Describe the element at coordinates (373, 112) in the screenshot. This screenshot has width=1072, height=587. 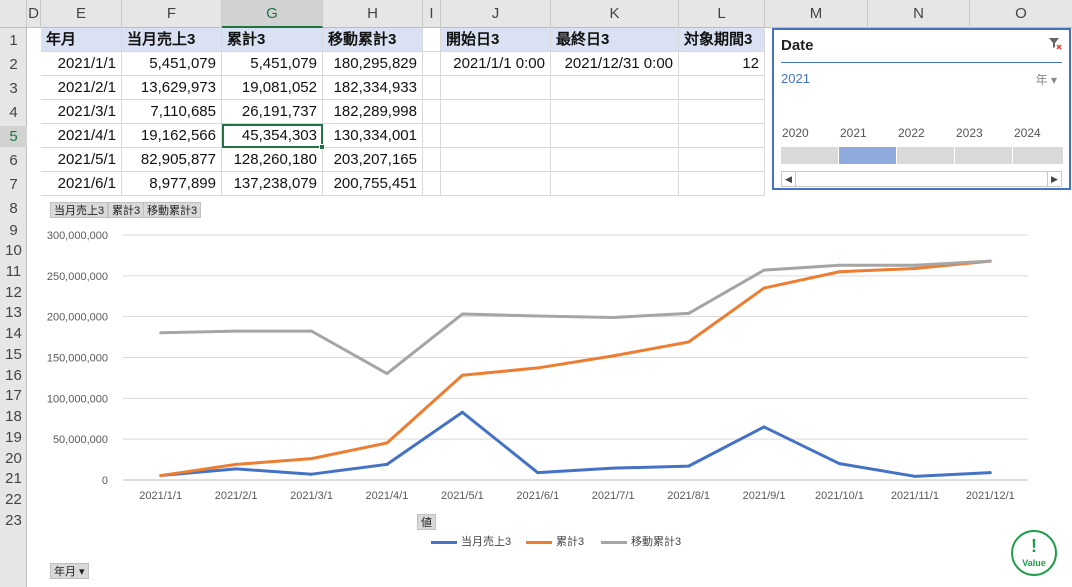
I see `value-cell: 182,289,998` at that location.